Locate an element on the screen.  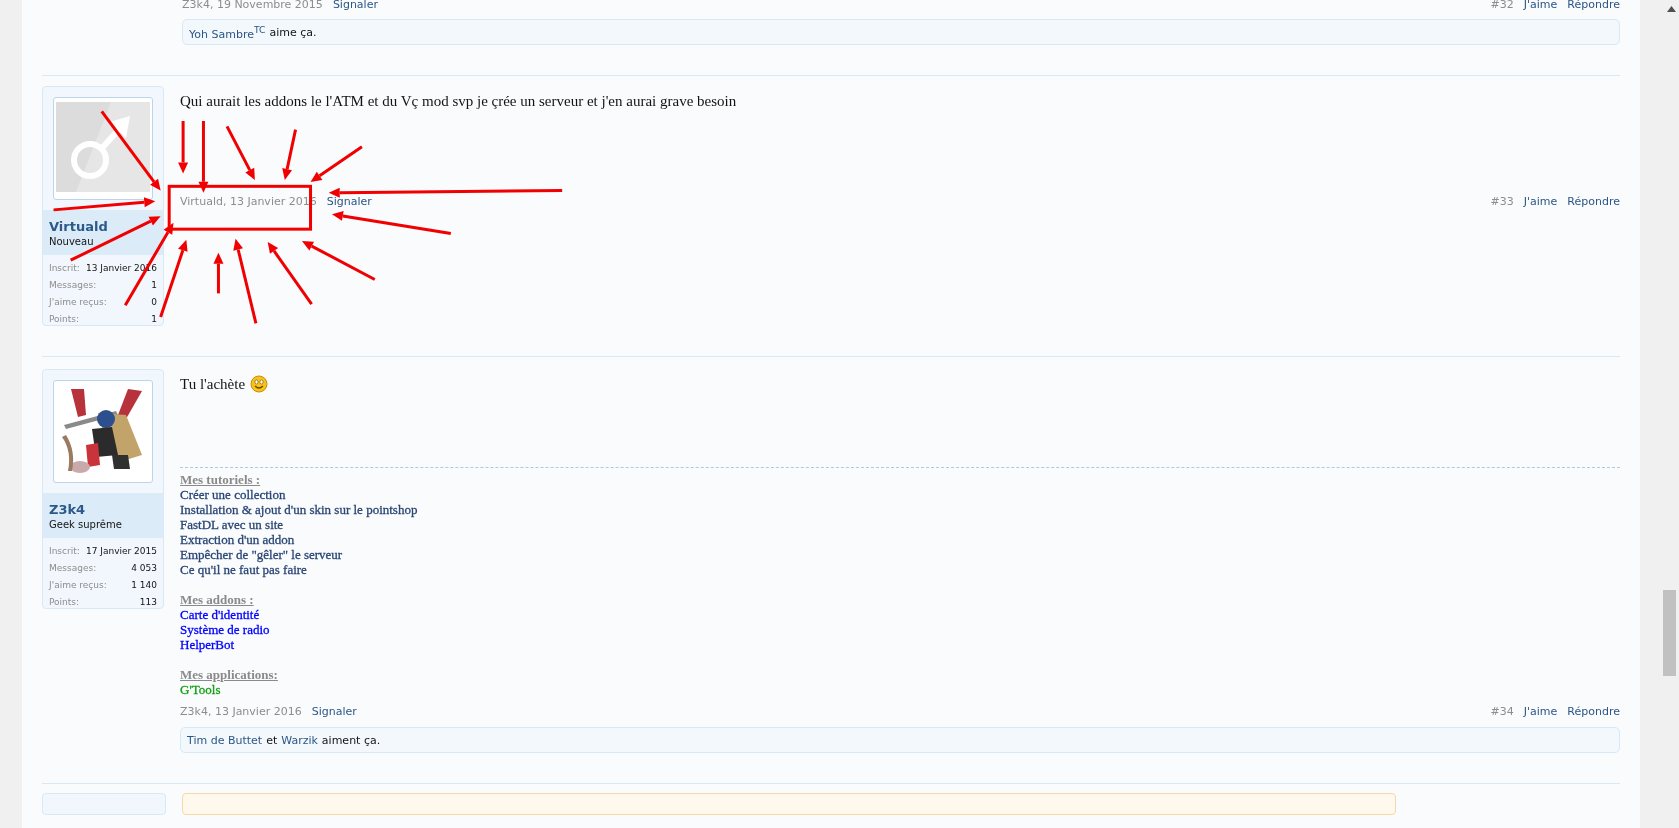
signature-link: HelperBot is located at coordinates (207, 644).